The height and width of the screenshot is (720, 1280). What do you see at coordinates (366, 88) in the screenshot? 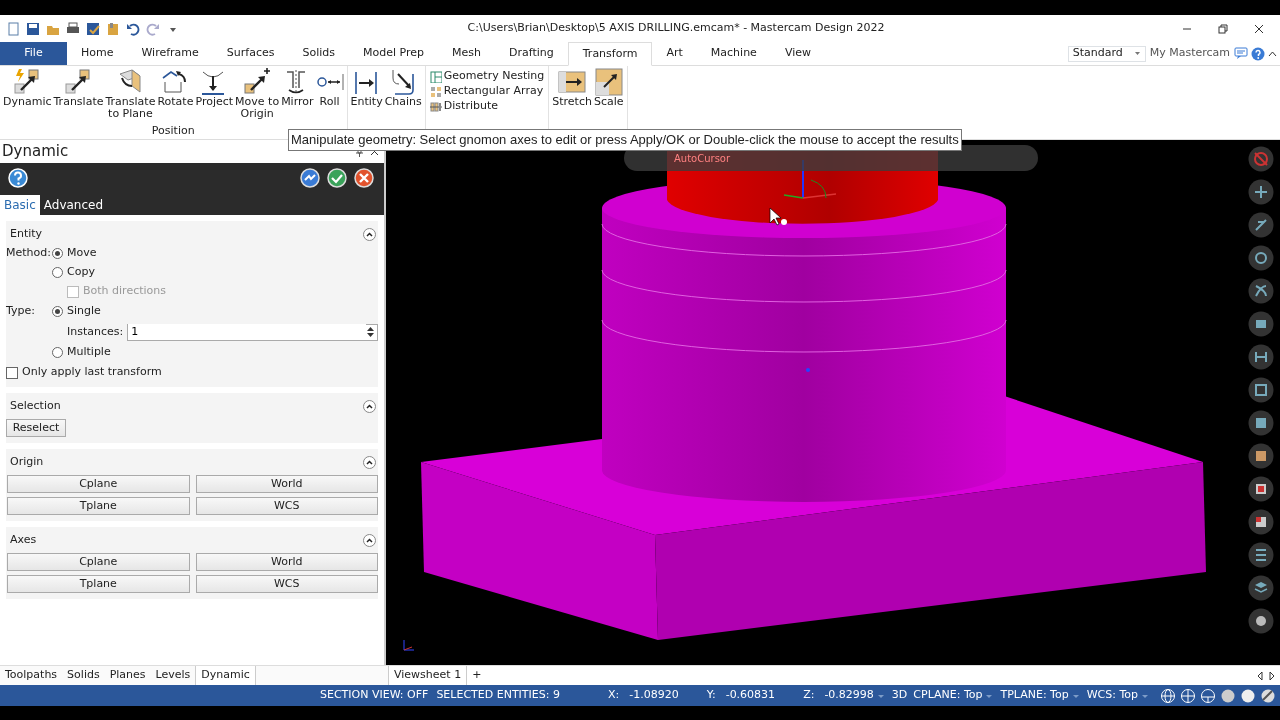
I see `ribbon-button: Entity` at bounding box center [366, 88].